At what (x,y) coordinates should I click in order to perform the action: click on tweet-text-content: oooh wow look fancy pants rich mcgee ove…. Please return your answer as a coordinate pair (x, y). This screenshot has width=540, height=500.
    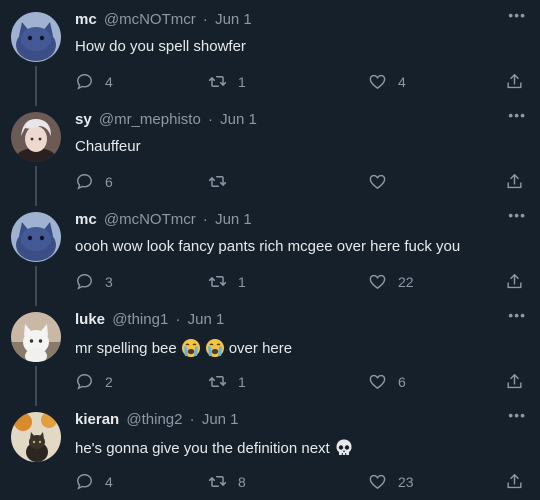
    Looking at the image, I should click on (268, 246).